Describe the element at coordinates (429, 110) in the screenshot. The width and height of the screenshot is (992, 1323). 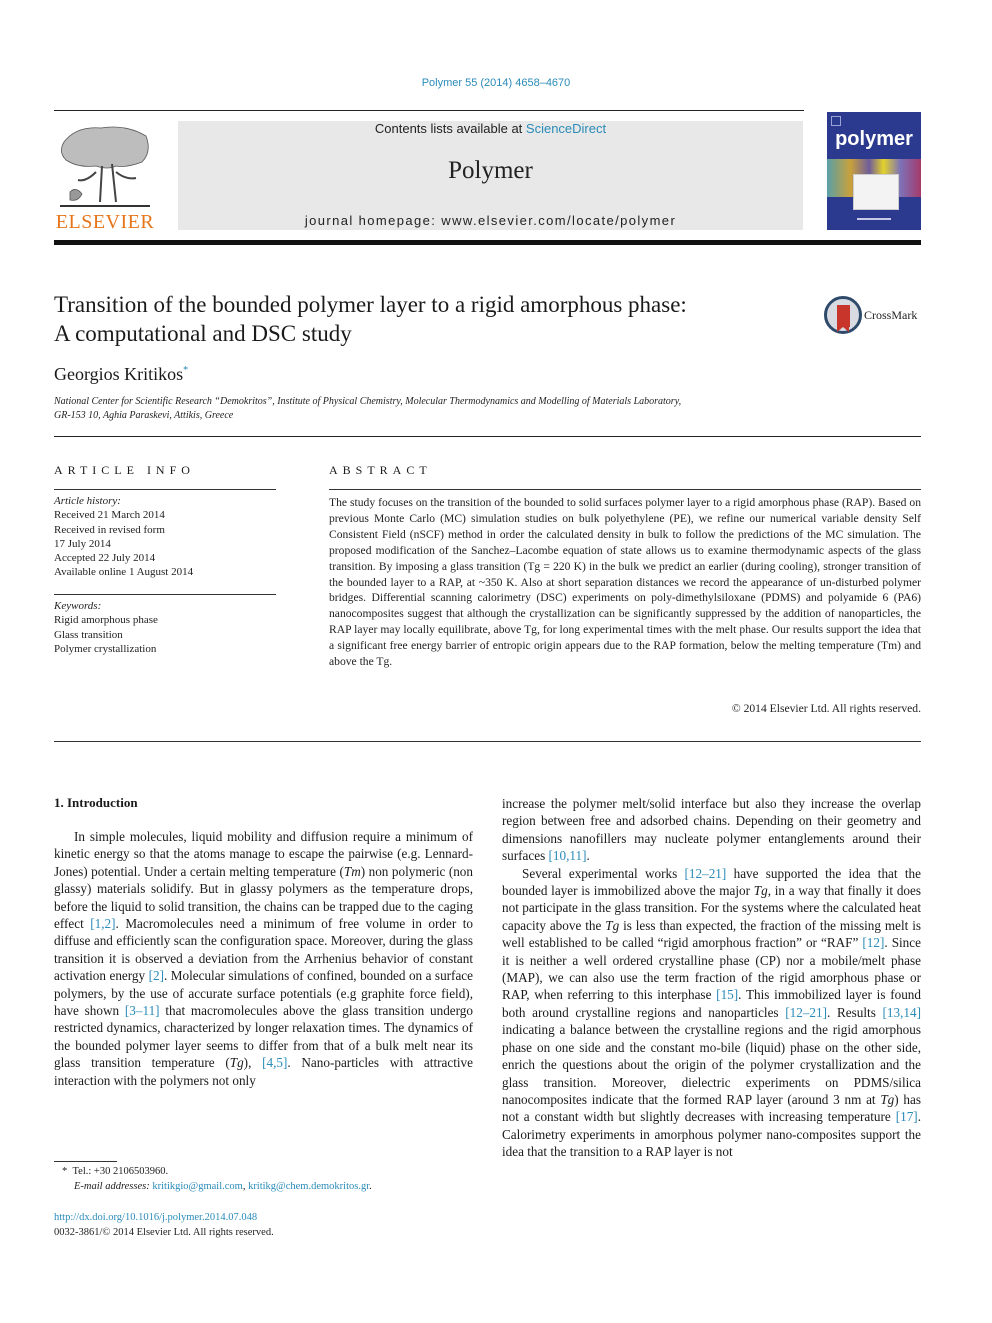
I see `header-rule` at that location.